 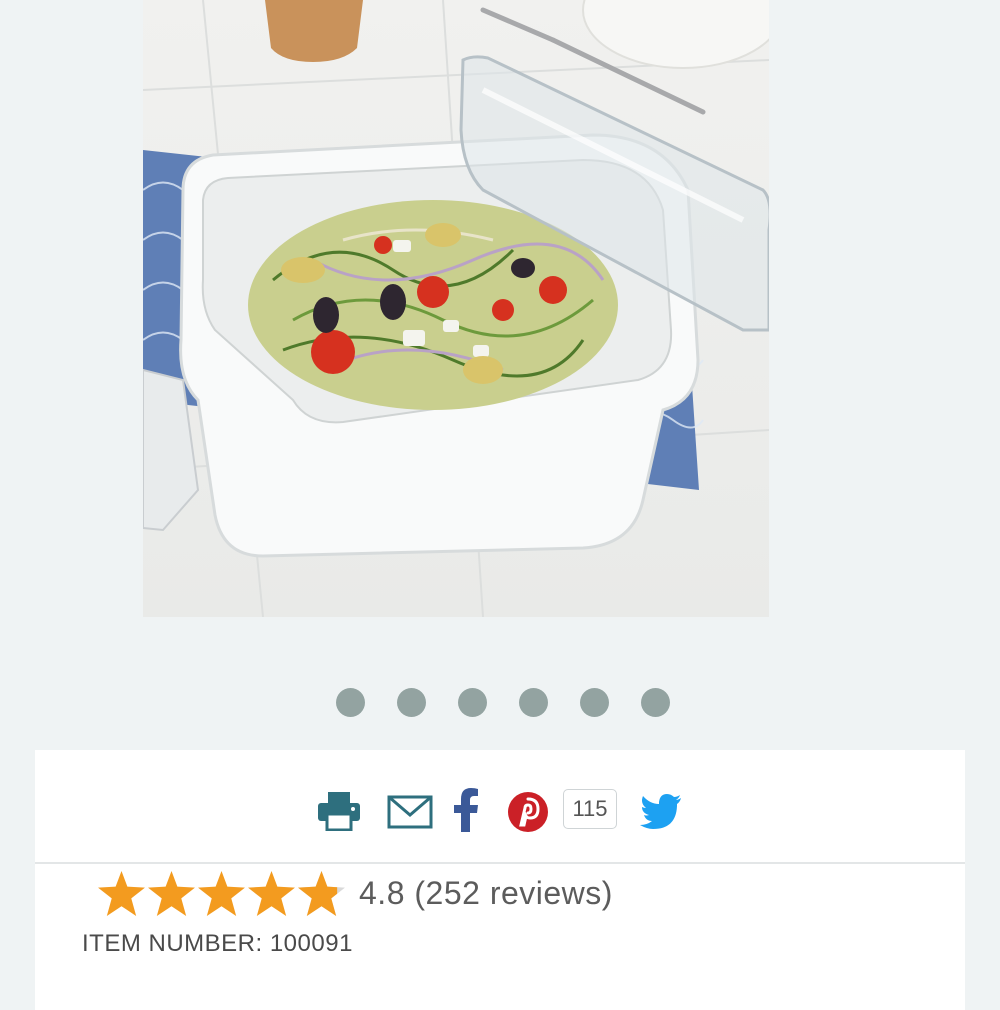 What do you see at coordinates (590, 809) in the screenshot?
I see `pinterest-share-count: 115` at bounding box center [590, 809].